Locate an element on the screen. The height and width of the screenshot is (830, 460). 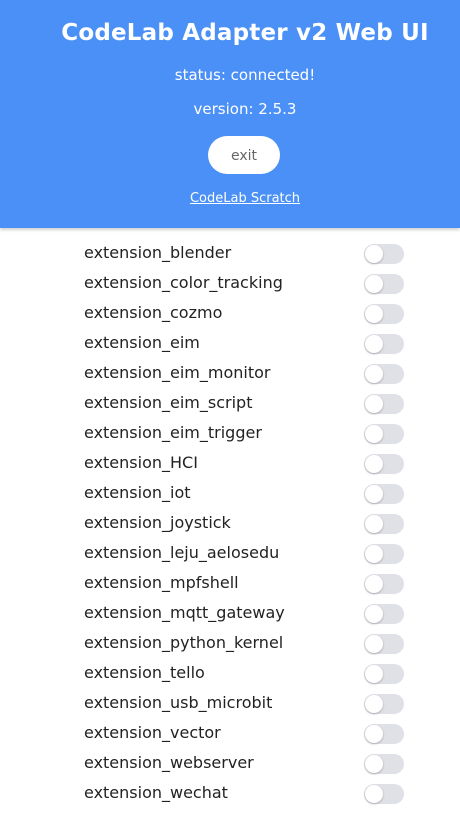
extension-label: extension_iot is located at coordinates (137, 492).